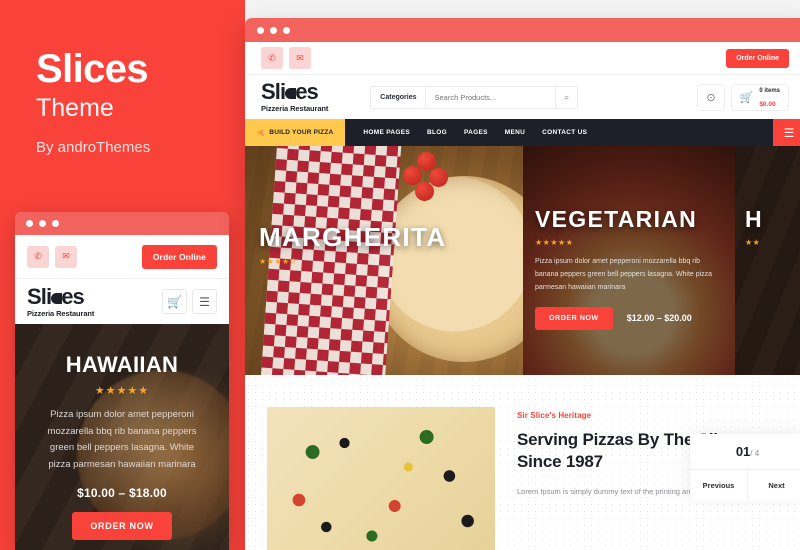 Image resolution: width=800 pixels, height=550 pixels. Describe the element at coordinates (554, 242) in the screenshot. I see `hero-slide-rating: ★★★★★` at that location.